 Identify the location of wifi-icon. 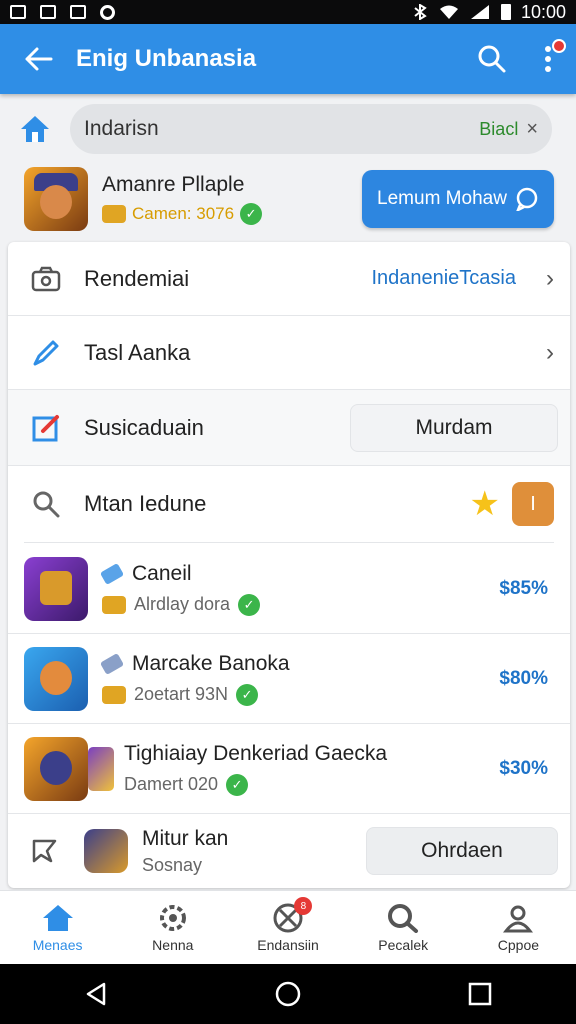
(448, 12).